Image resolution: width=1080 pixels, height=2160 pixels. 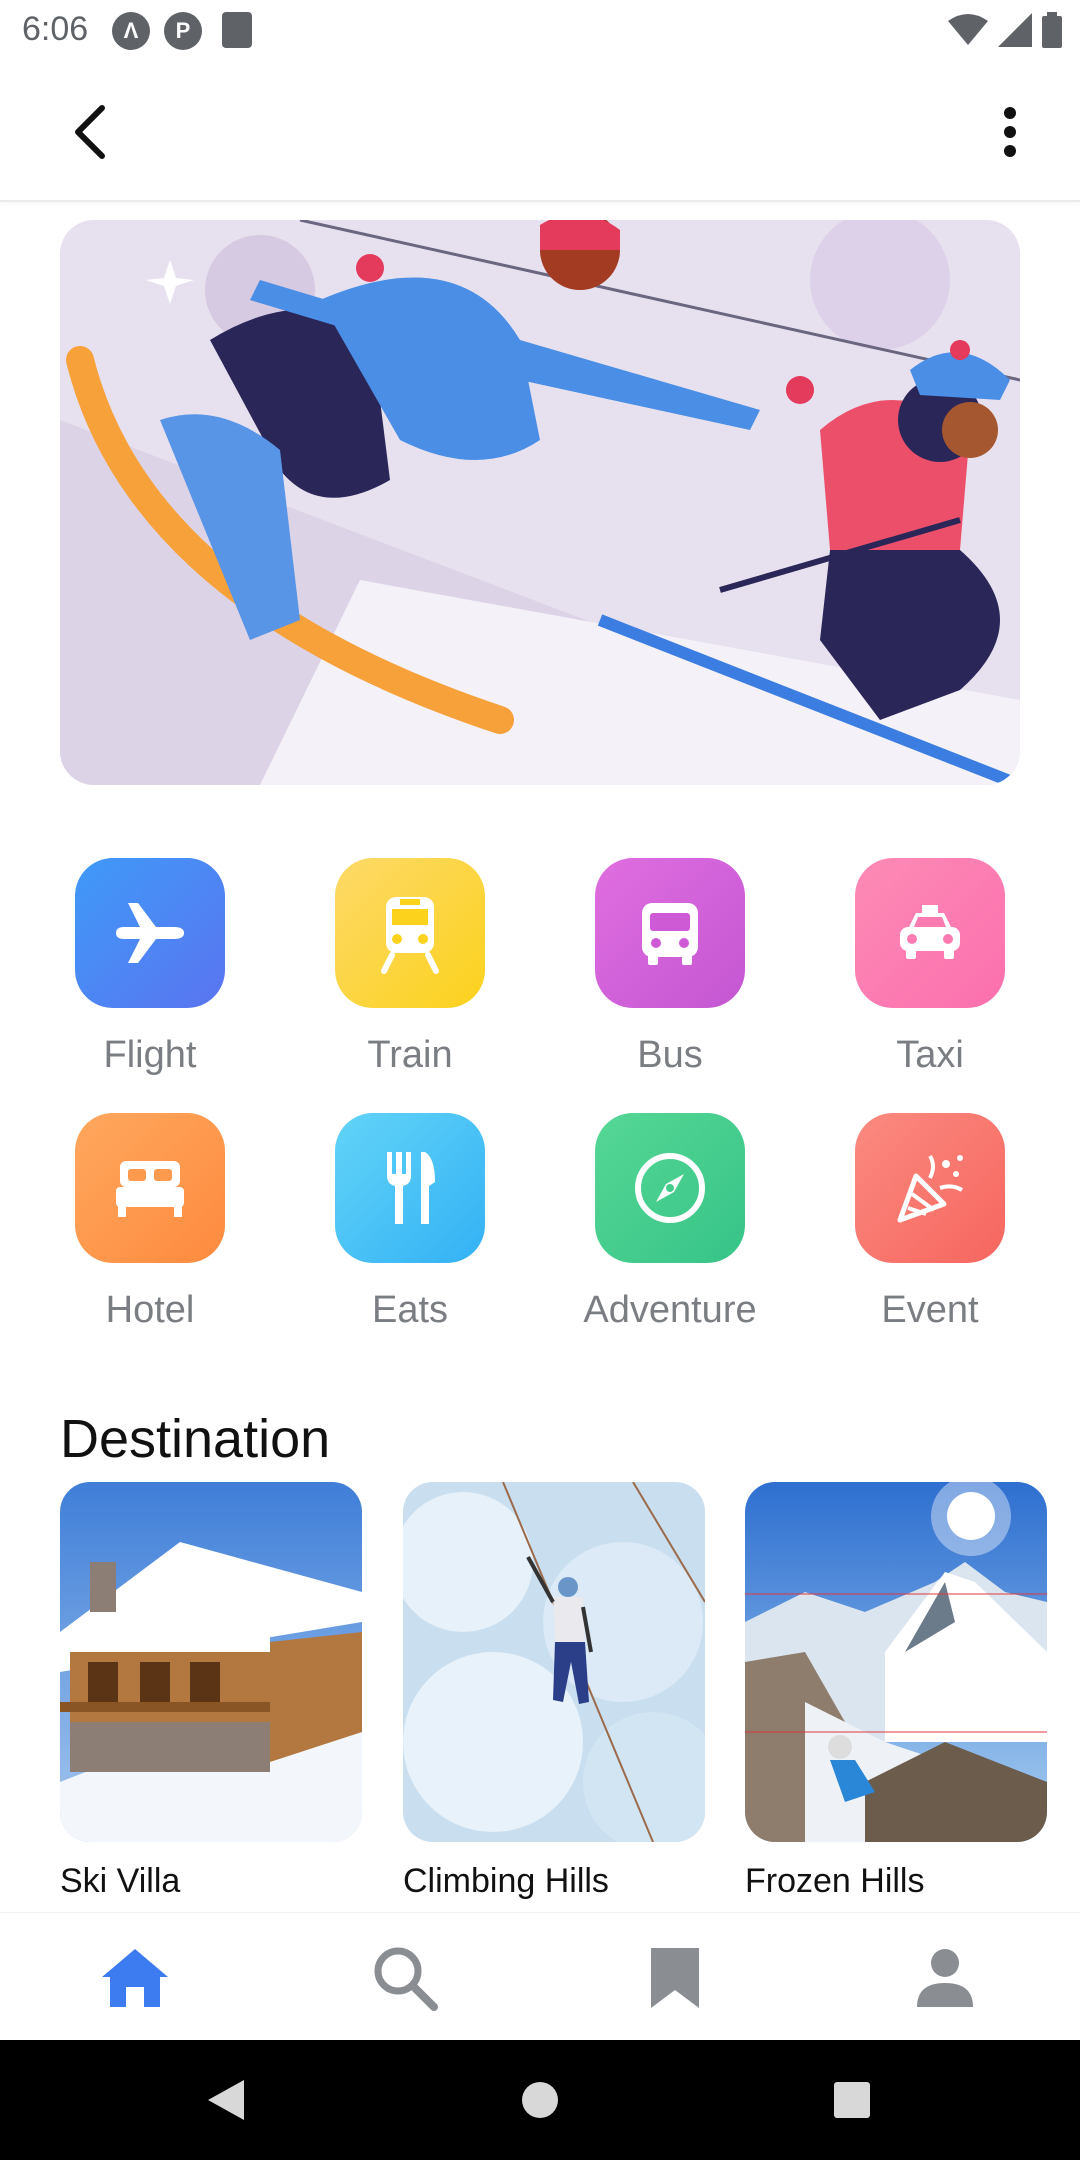 I want to click on category-train: Train, so click(x=410, y=967).